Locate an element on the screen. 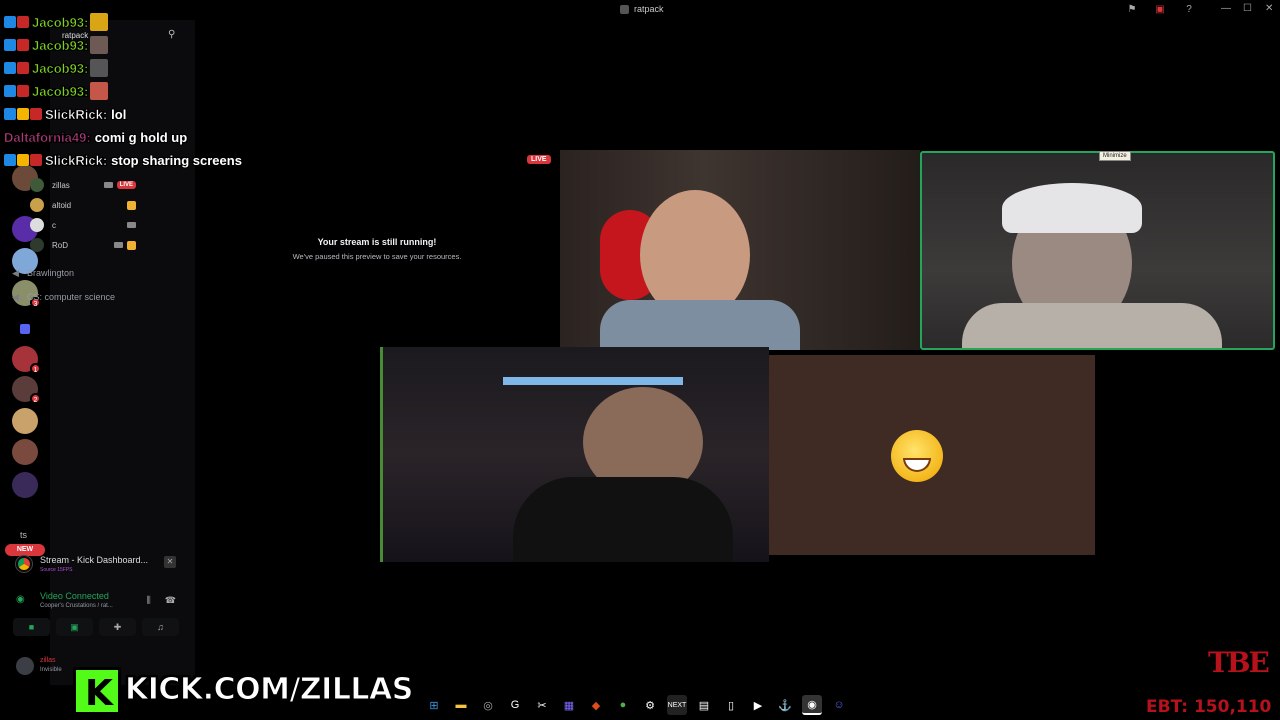  voice-status: Video Connected is located at coordinates (74, 596).